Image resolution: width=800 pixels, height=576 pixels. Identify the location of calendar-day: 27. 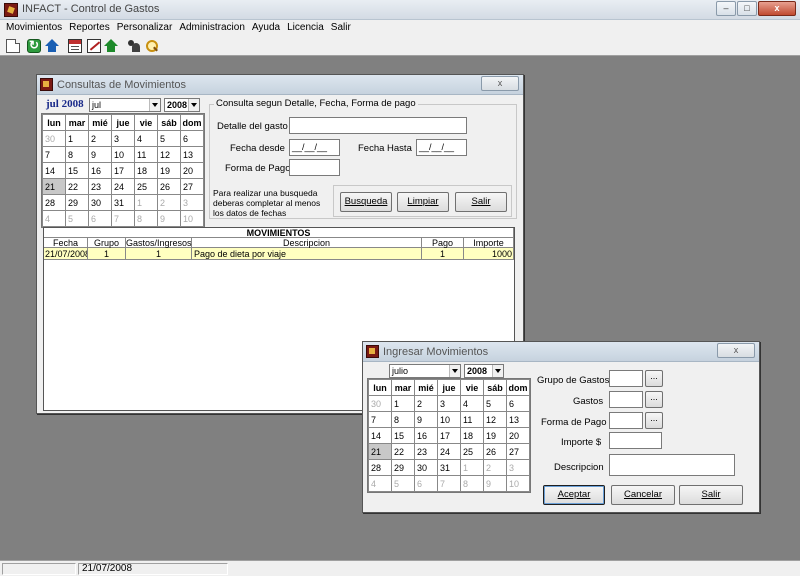
(518, 451).